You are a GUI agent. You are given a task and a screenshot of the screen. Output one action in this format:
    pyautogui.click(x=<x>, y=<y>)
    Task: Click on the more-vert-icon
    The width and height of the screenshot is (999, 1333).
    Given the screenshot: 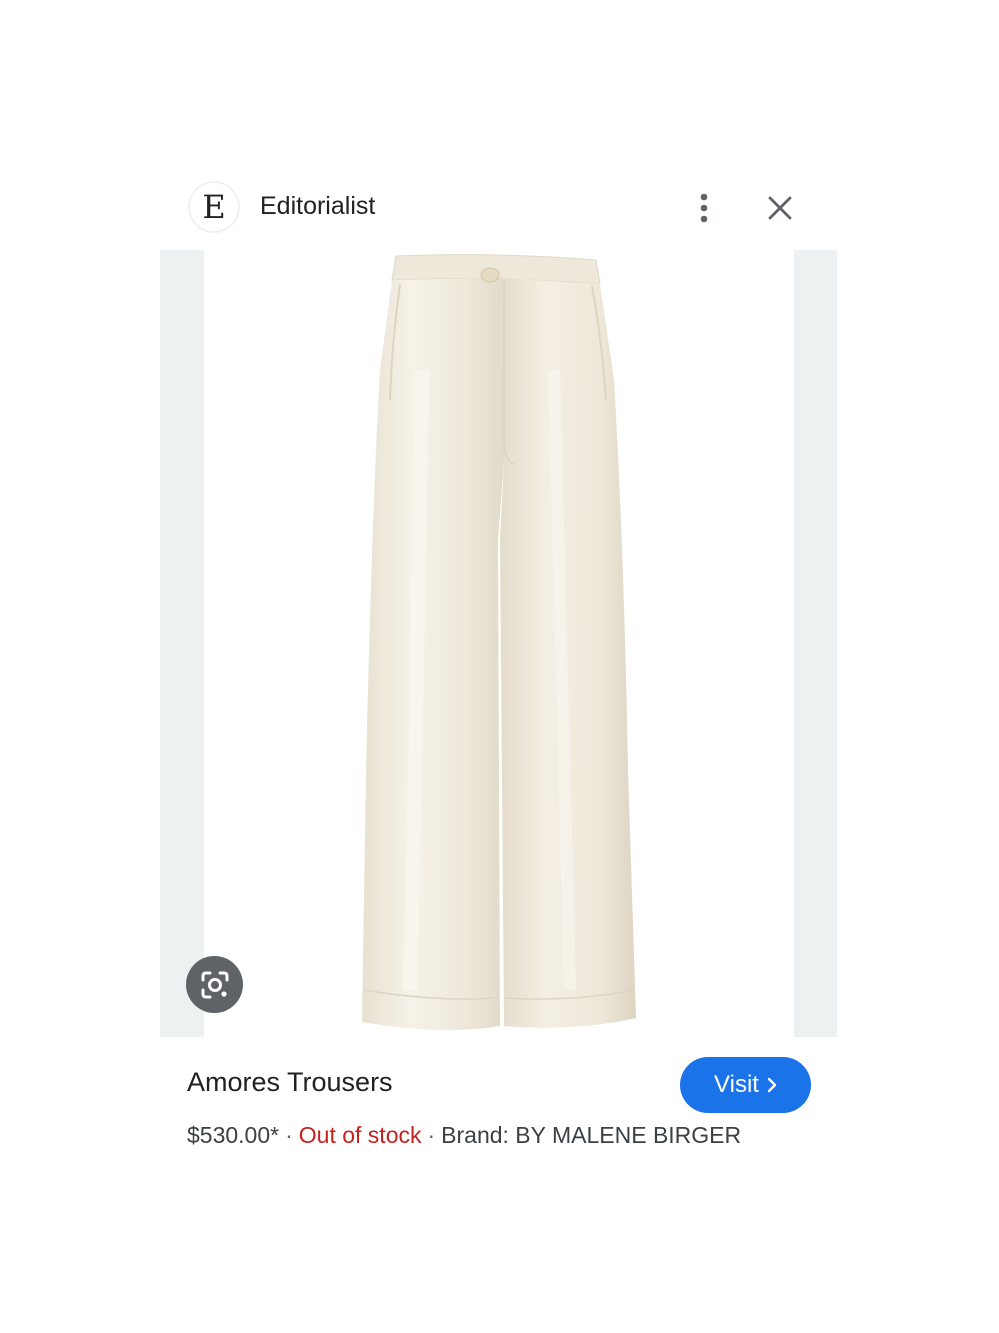 What is the action you would take?
    pyautogui.click(x=704, y=208)
    